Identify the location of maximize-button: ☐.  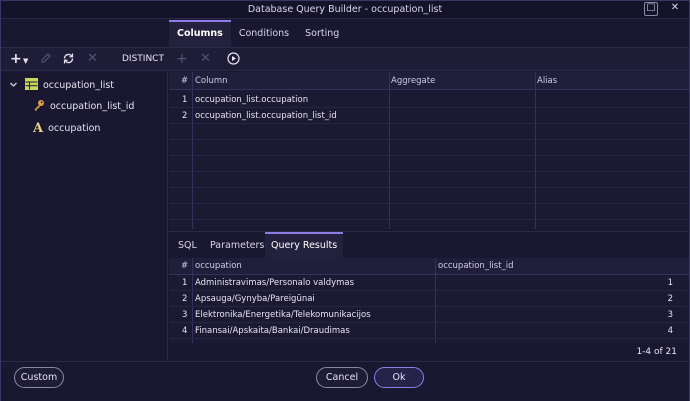
(651, 9).